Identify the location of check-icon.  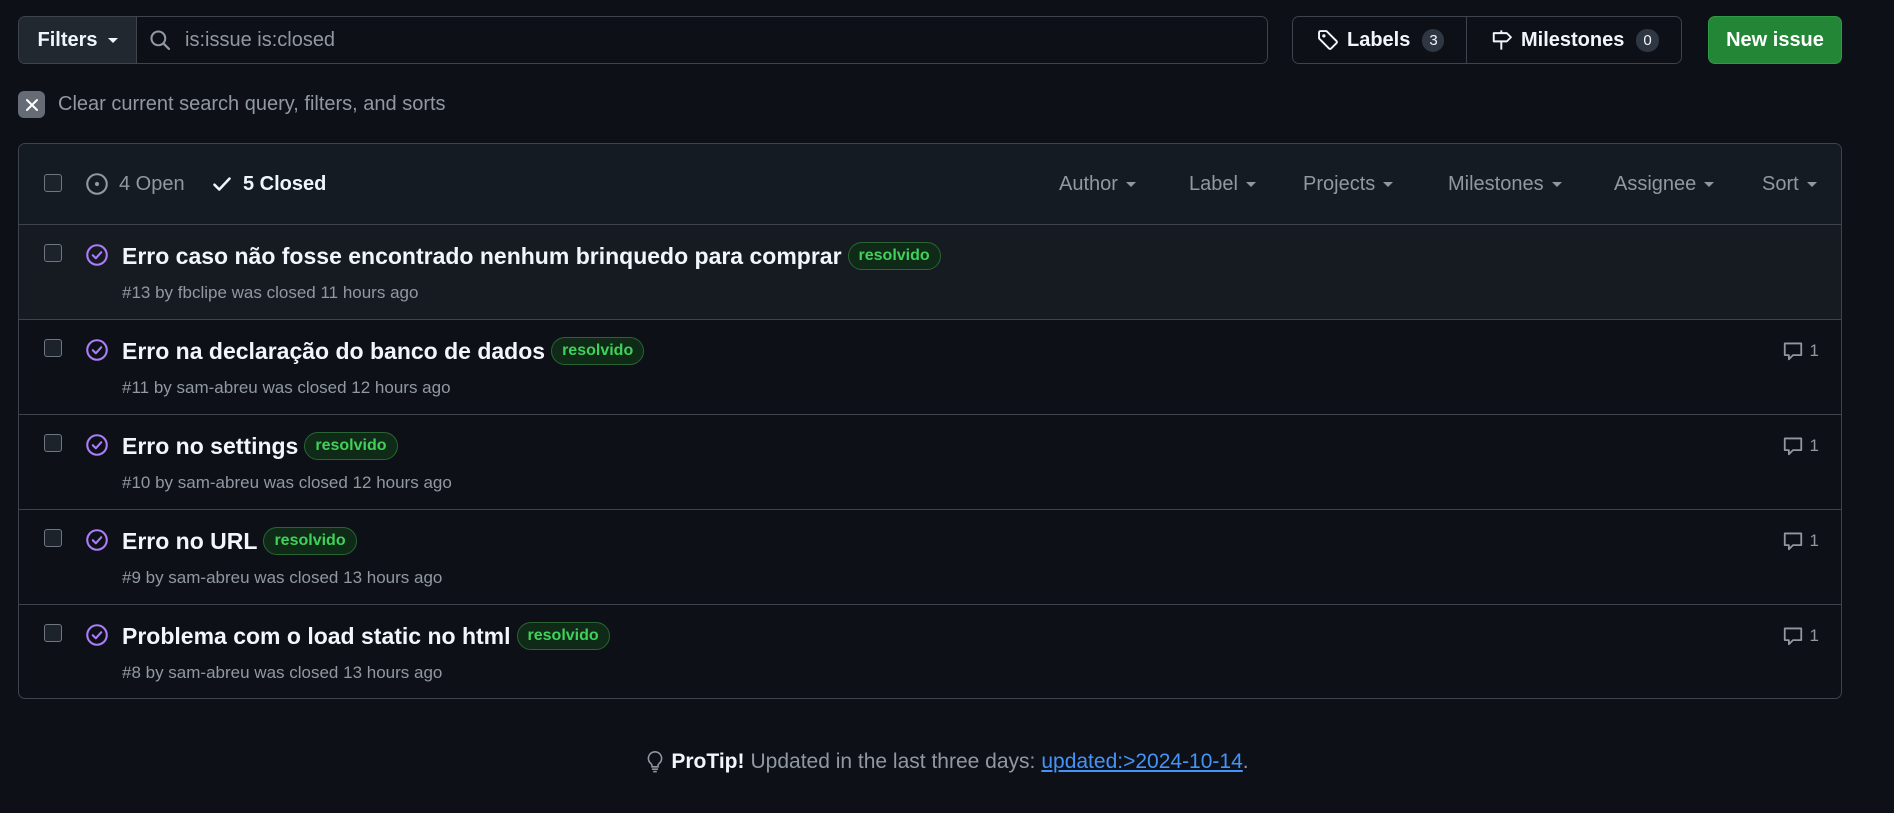
(222, 184).